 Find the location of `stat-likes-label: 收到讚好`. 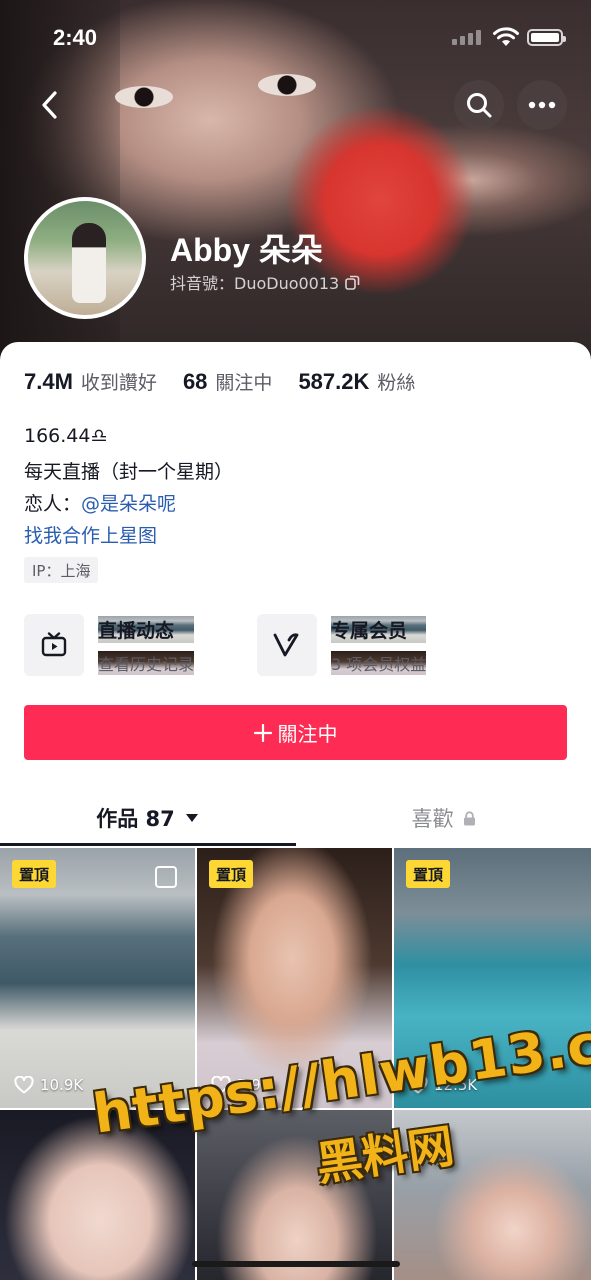

stat-likes-label: 收到讚好 is located at coordinates (119, 381).